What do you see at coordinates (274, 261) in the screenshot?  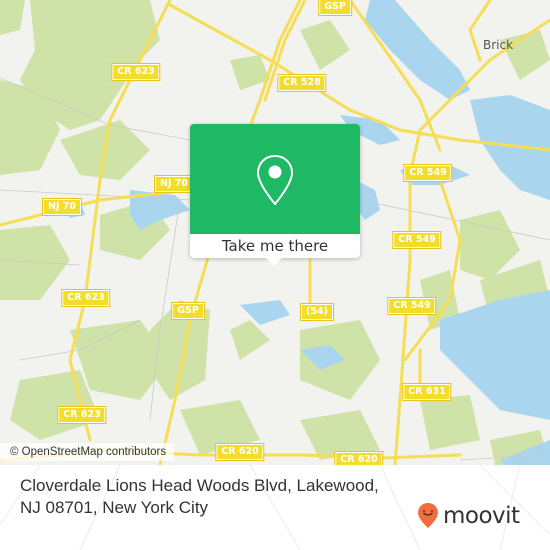 I see `popup-tail` at bounding box center [274, 261].